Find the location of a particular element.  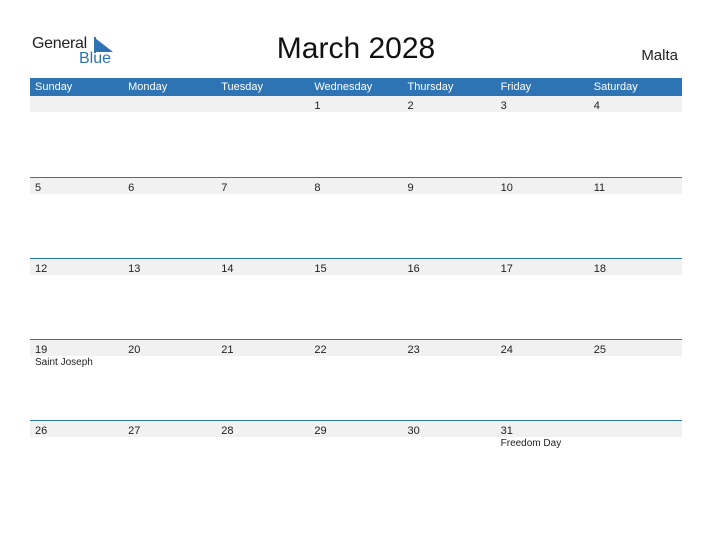

day-number-bar: 1 2 3 4 is located at coordinates (356, 104).